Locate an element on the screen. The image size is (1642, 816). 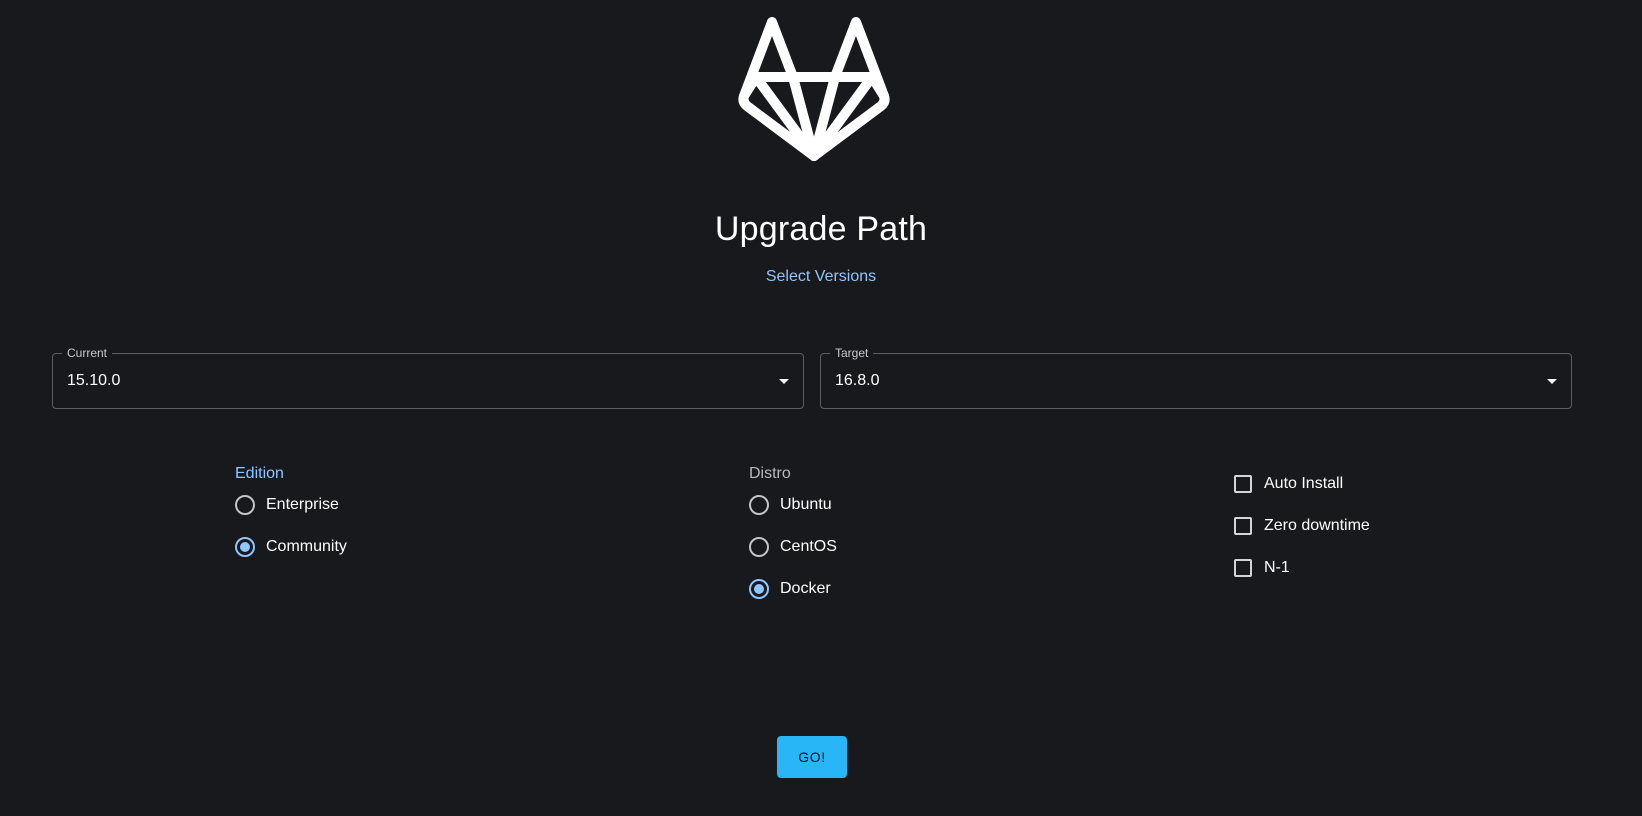
radio-label: Community is located at coordinates (306, 546).